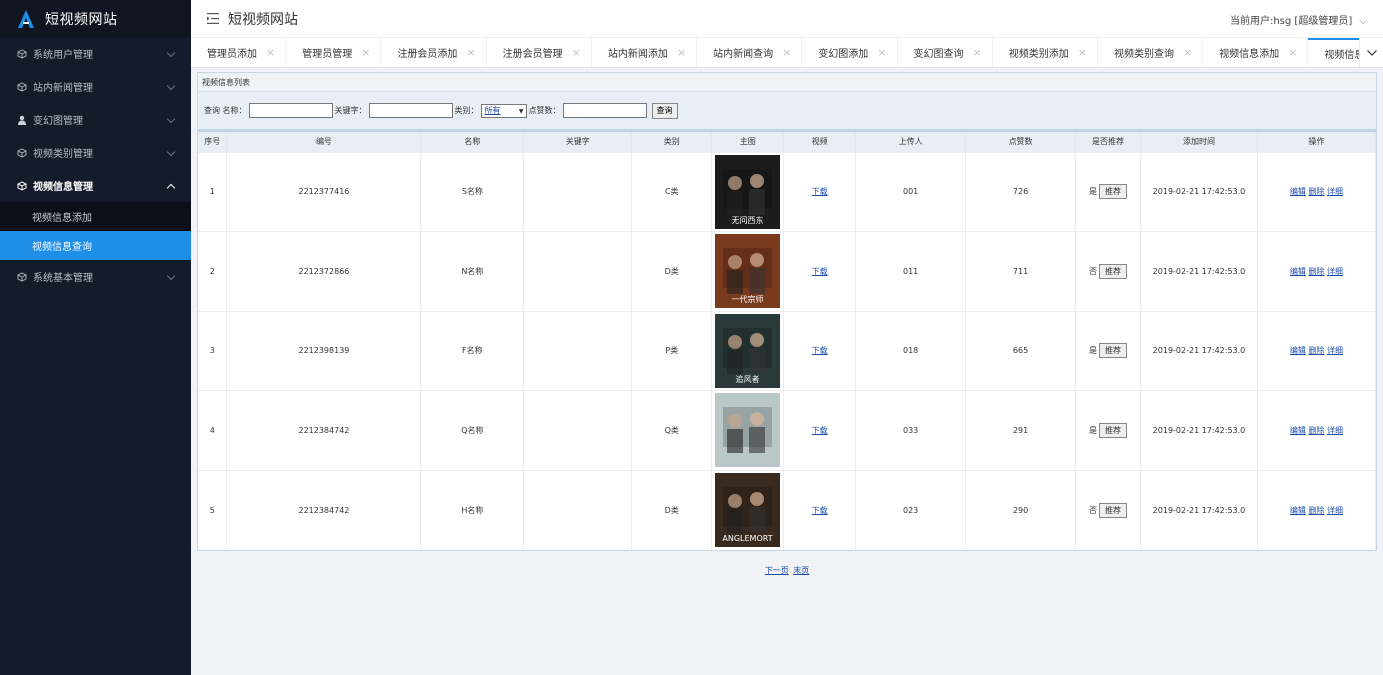  What do you see at coordinates (503, 110) in the screenshot?
I see `category-select: 所有` at bounding box center [503, 110].